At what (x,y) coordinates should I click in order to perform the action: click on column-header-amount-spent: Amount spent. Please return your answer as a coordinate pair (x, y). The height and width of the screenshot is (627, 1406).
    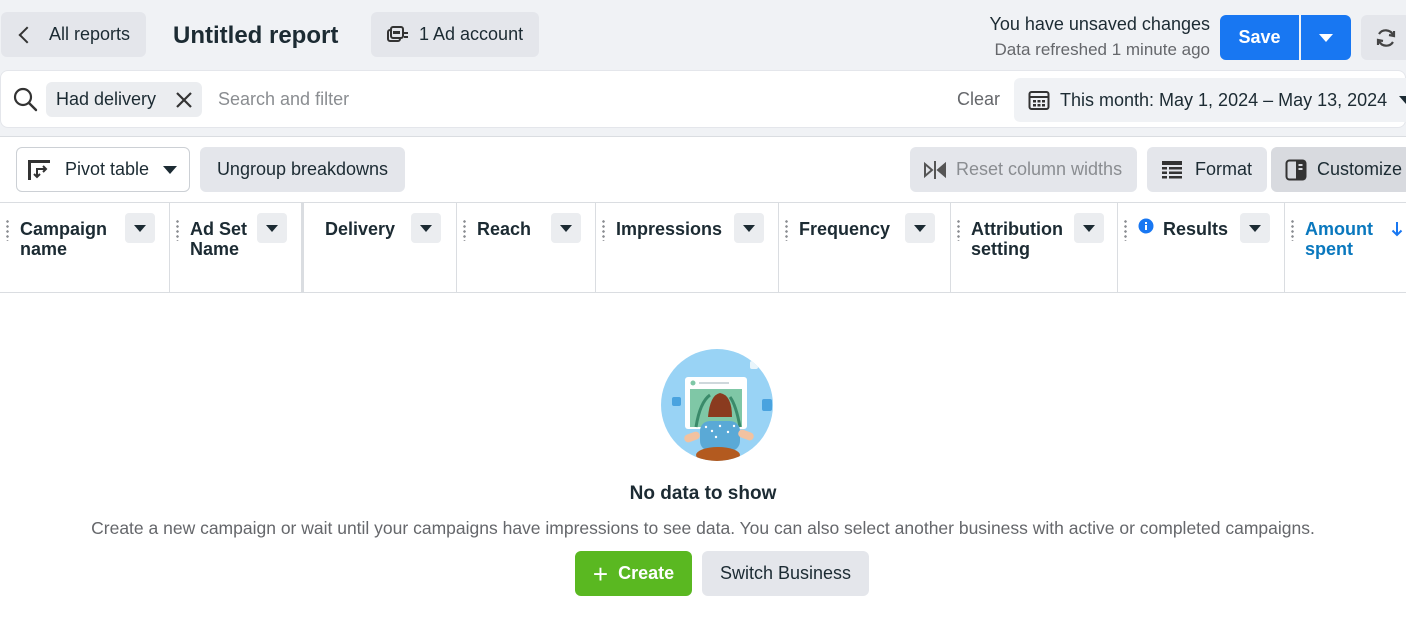
    Looking at the image, I should click on (1345, 247).